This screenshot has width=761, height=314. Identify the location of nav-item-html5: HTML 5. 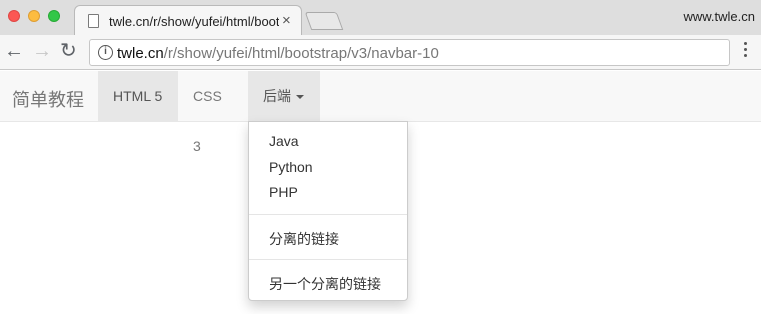
(138, 96).